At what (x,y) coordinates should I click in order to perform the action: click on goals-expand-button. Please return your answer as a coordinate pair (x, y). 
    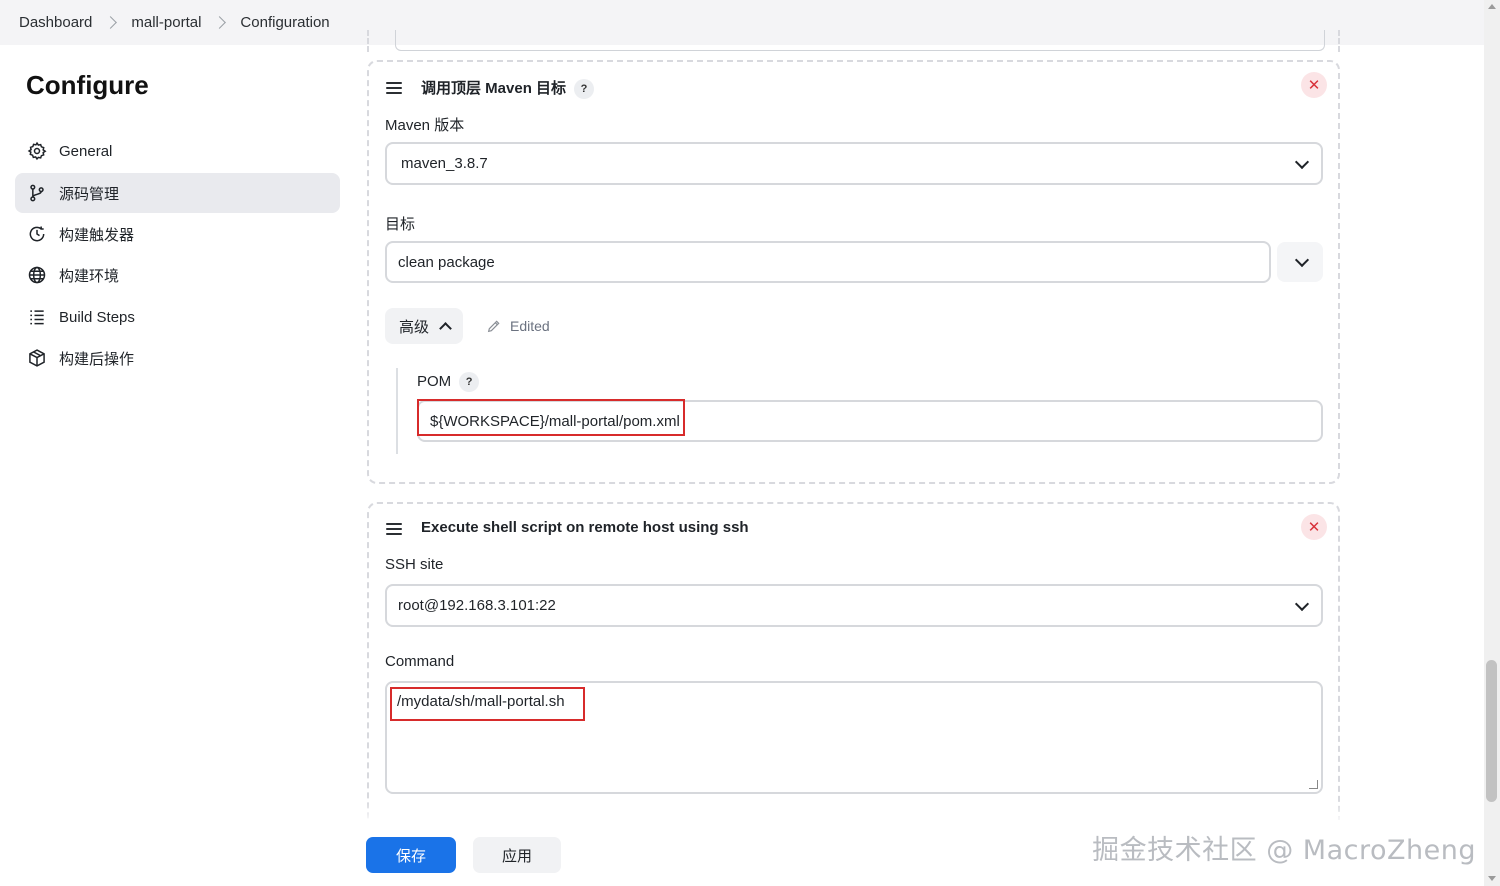
    Looking at the image, I should click on (1300, 262).